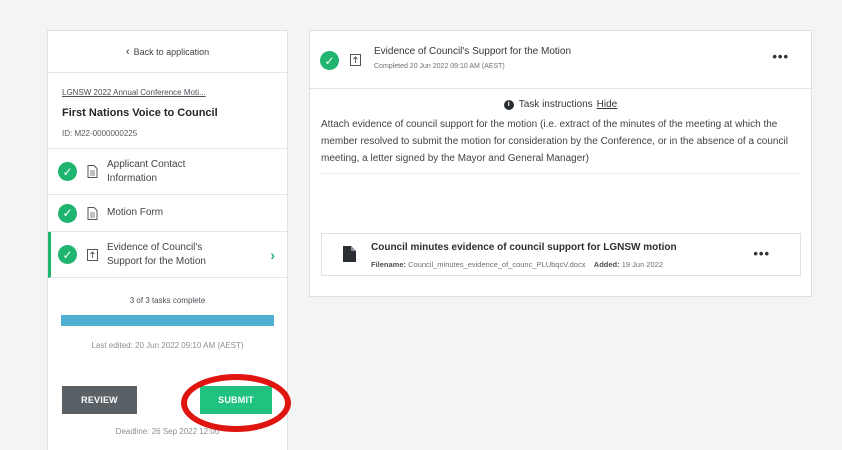  What do you see at coordinates (140, 113) in the screenshot?
I see `application-title: First Nations Voice to Council` at bounding box center [140, 113].